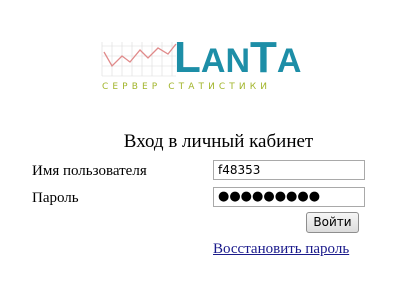  What do you see at coordinates (289, 61) in the screenshot?
I see `logo-letters: A` at bounding box center [289, 61].